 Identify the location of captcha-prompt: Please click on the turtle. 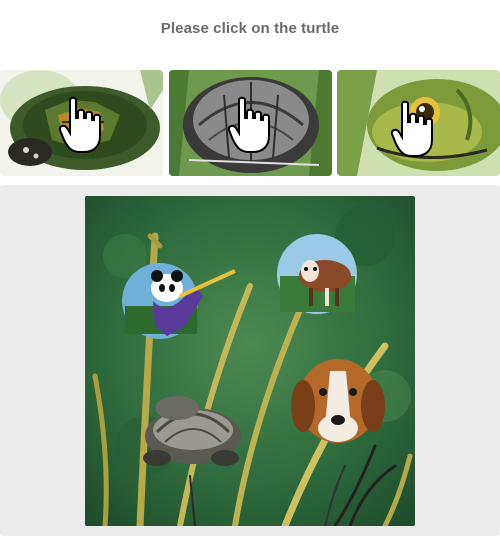
(250, 28).